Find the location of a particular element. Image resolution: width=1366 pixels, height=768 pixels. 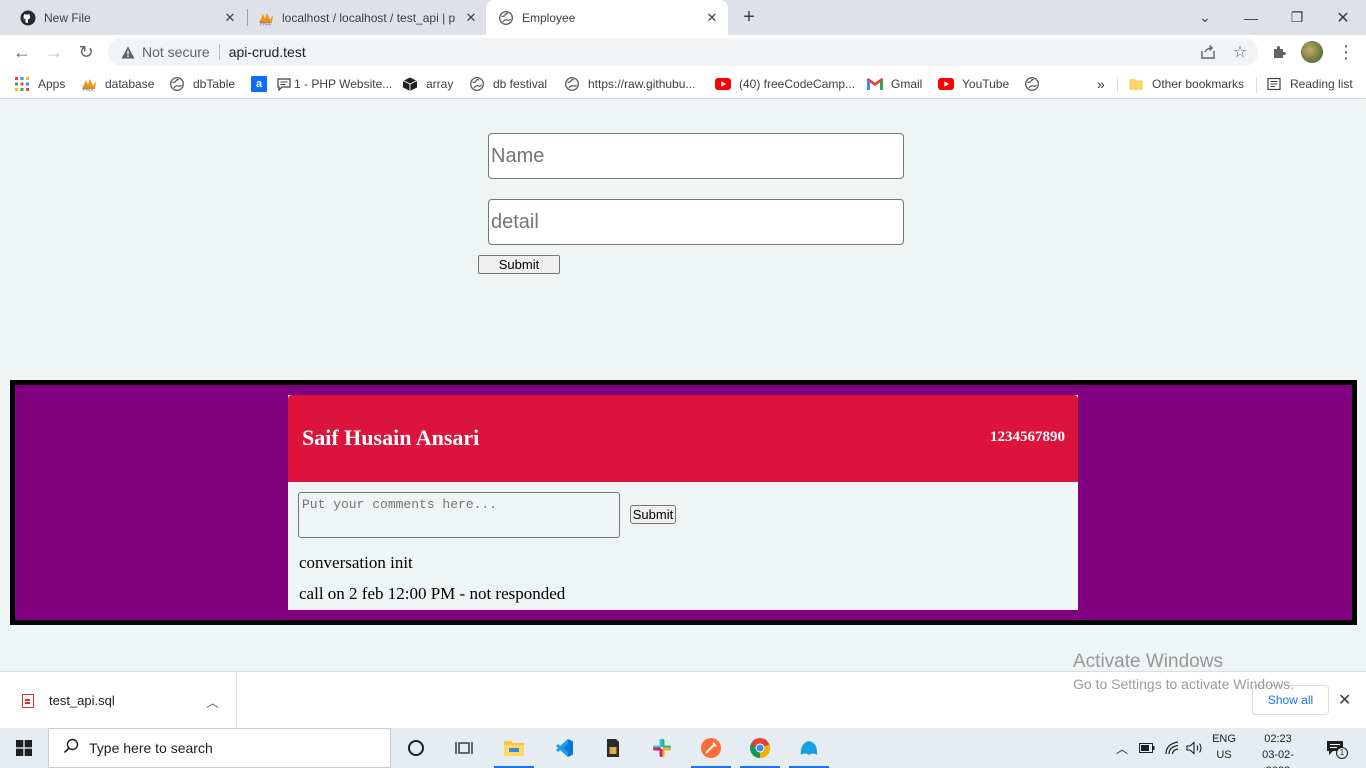

language-code: ENG is located at coordinates (1224, 739).